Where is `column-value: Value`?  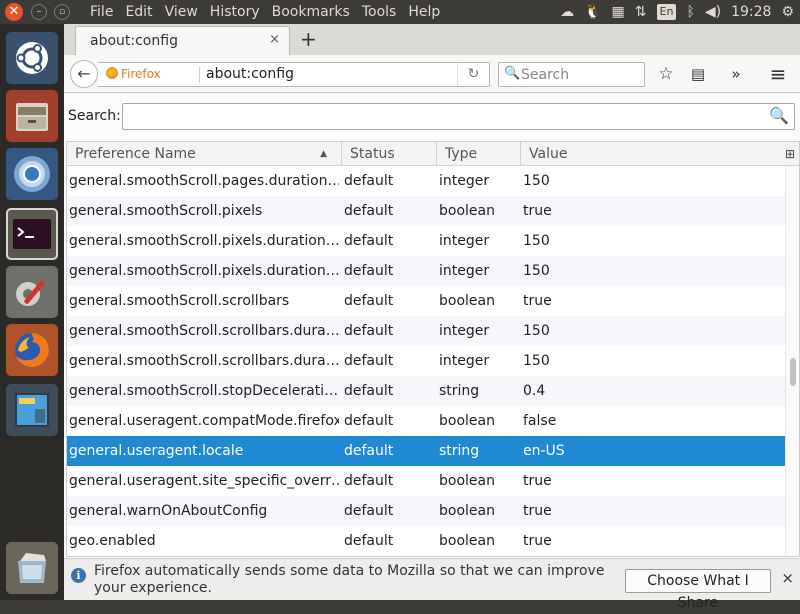 column-value: Value is located at coordinates (643, 154).